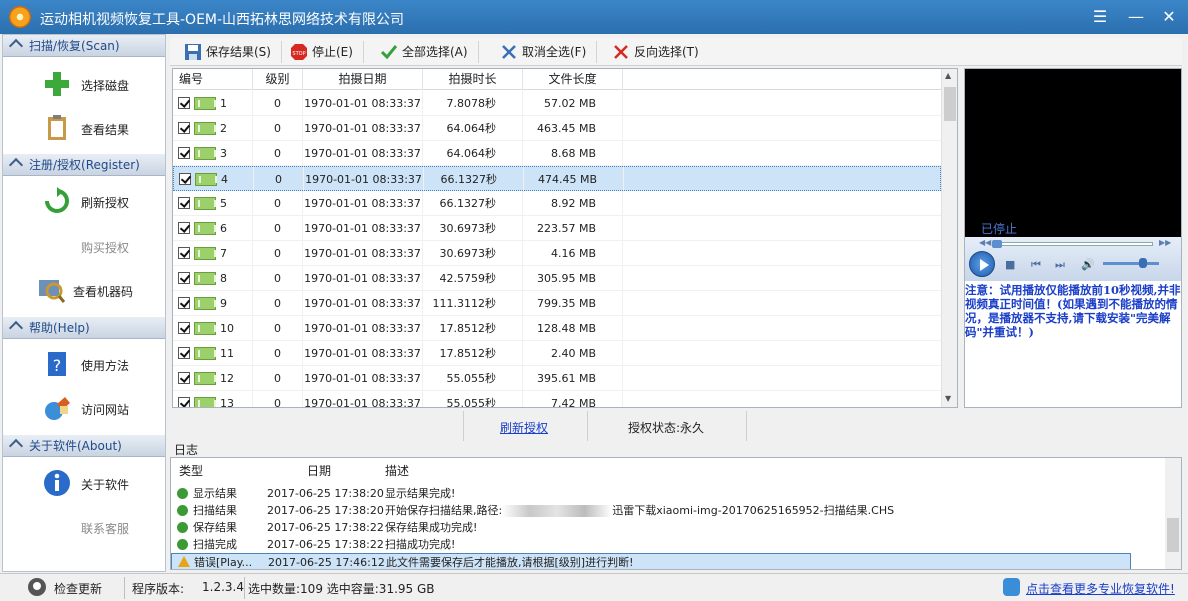  Describe the element at coordinates (997, 244) in the screenshot. I see `seek-knob` at that location.